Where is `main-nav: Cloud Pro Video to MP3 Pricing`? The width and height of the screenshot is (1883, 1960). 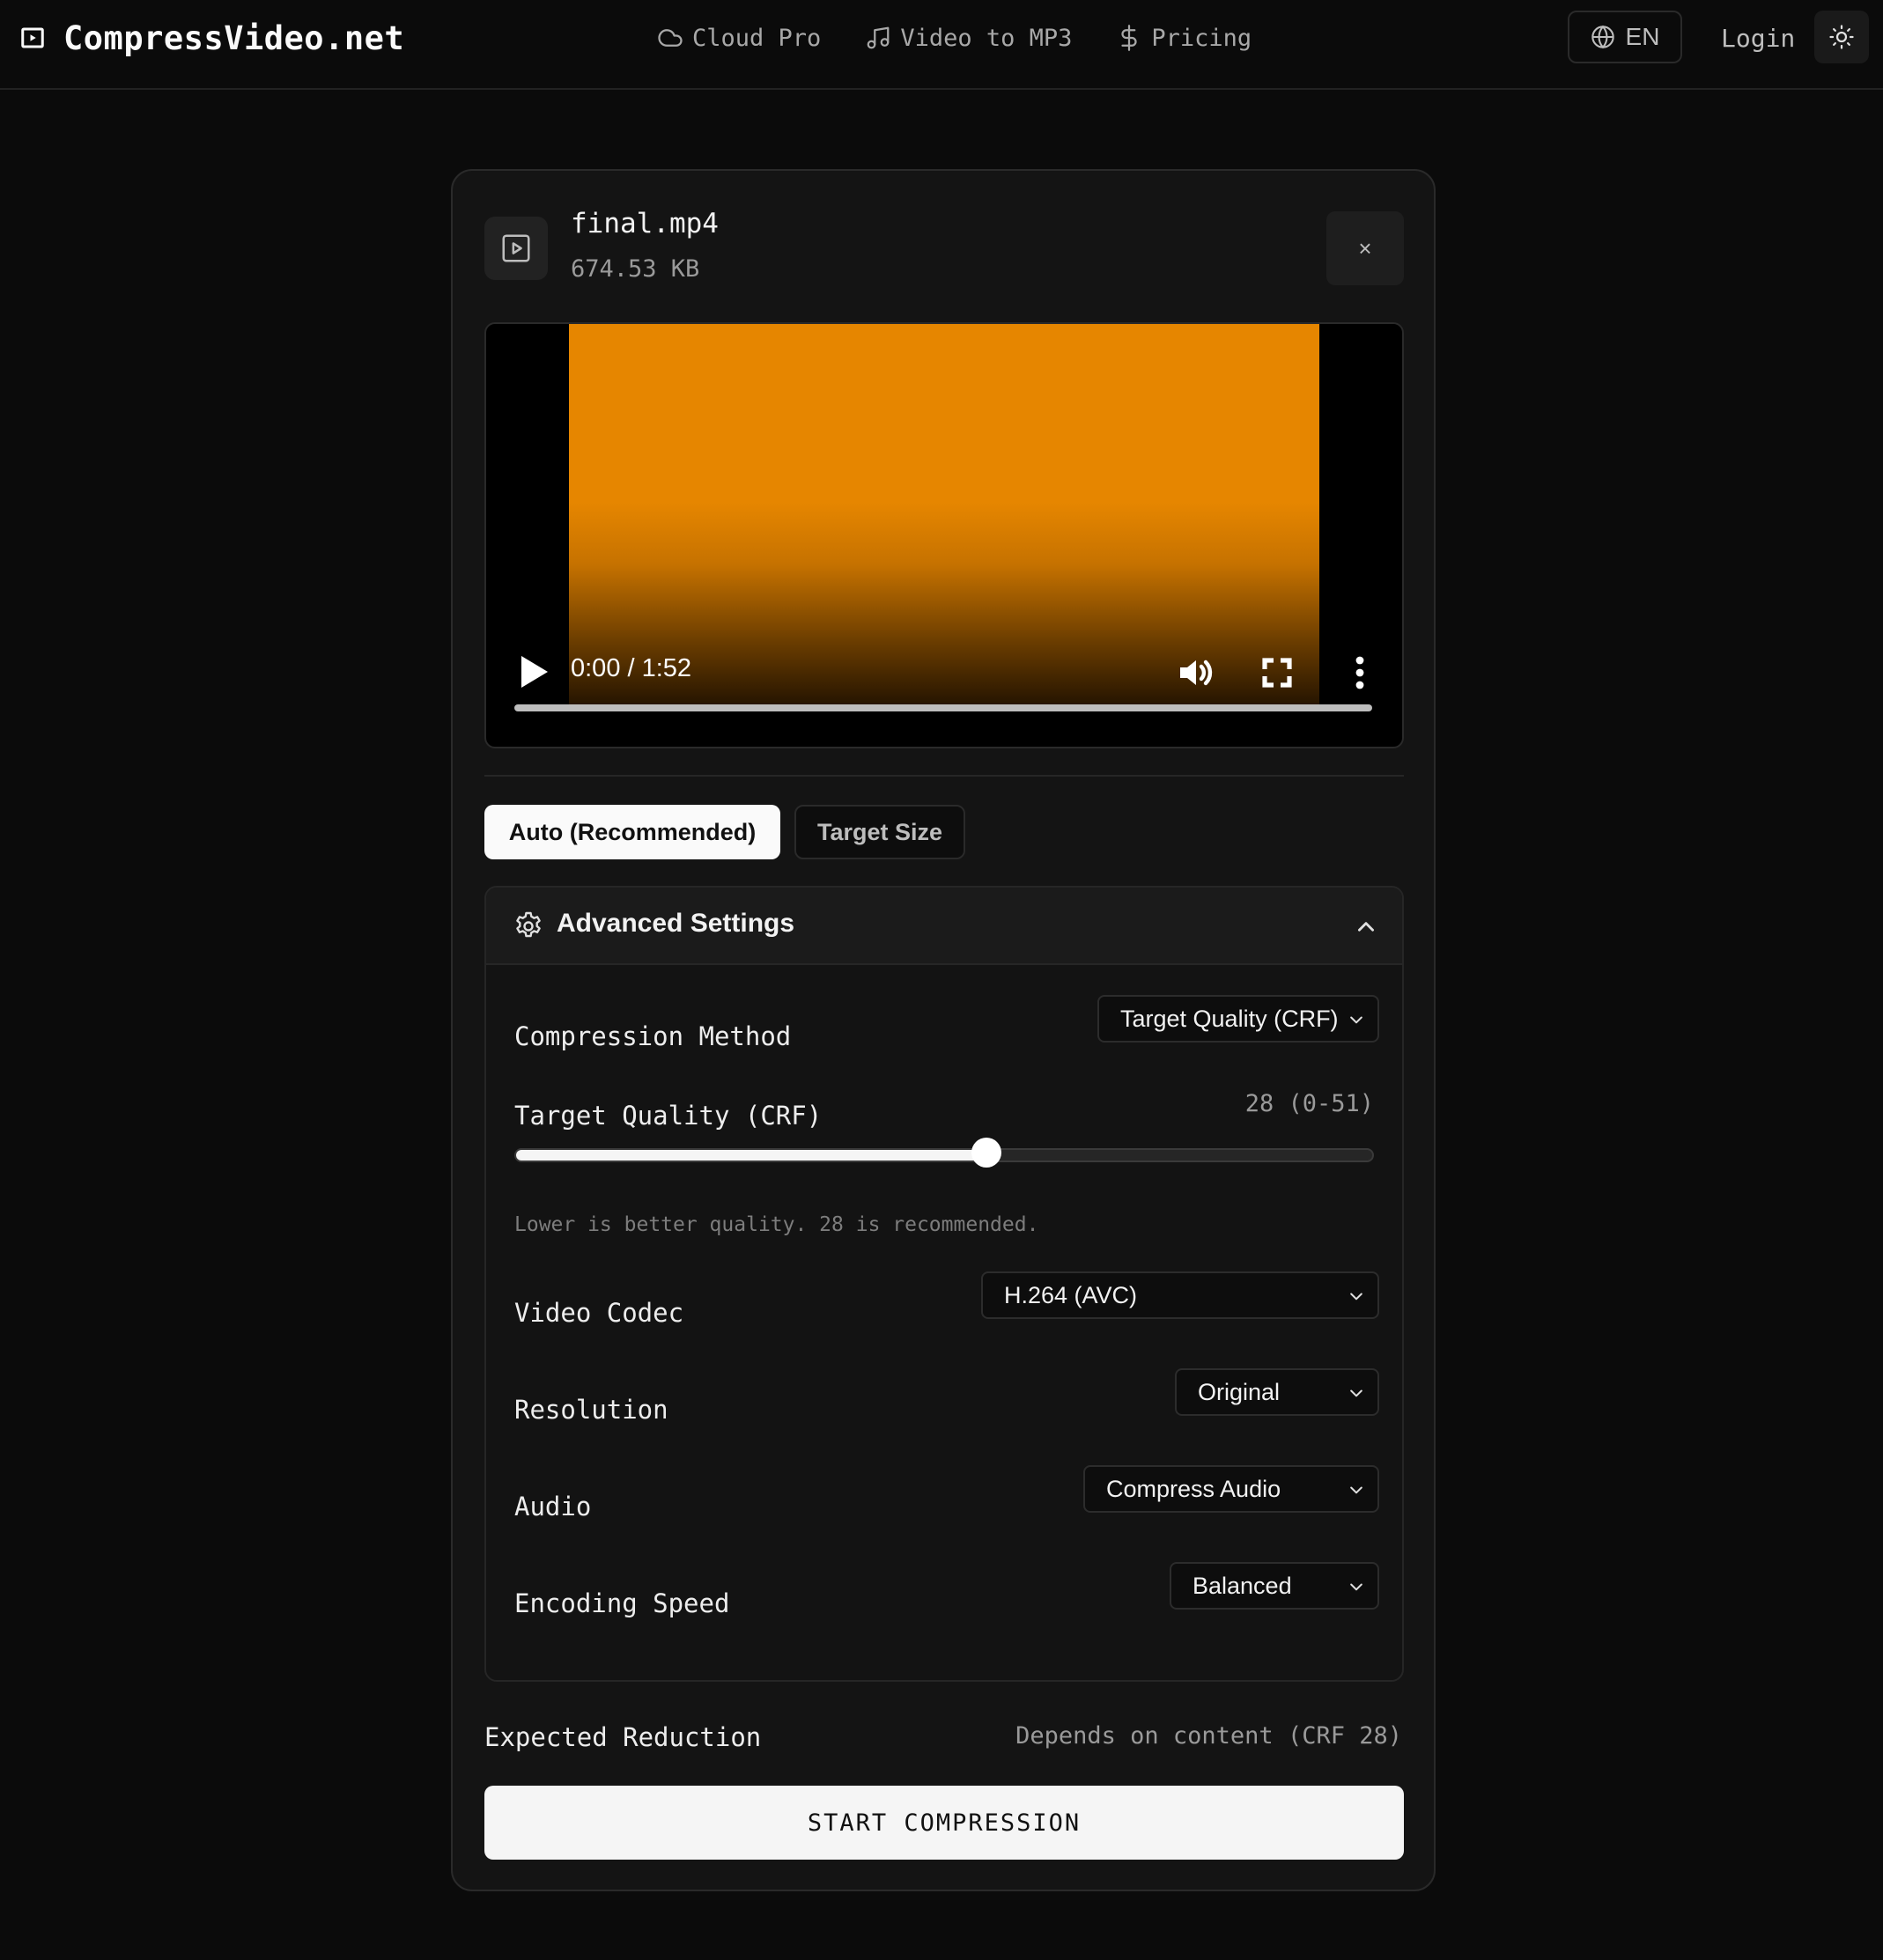
main-nav: Cloud Pro Video to MP3 Pricing is located at coordinates (954, 38).